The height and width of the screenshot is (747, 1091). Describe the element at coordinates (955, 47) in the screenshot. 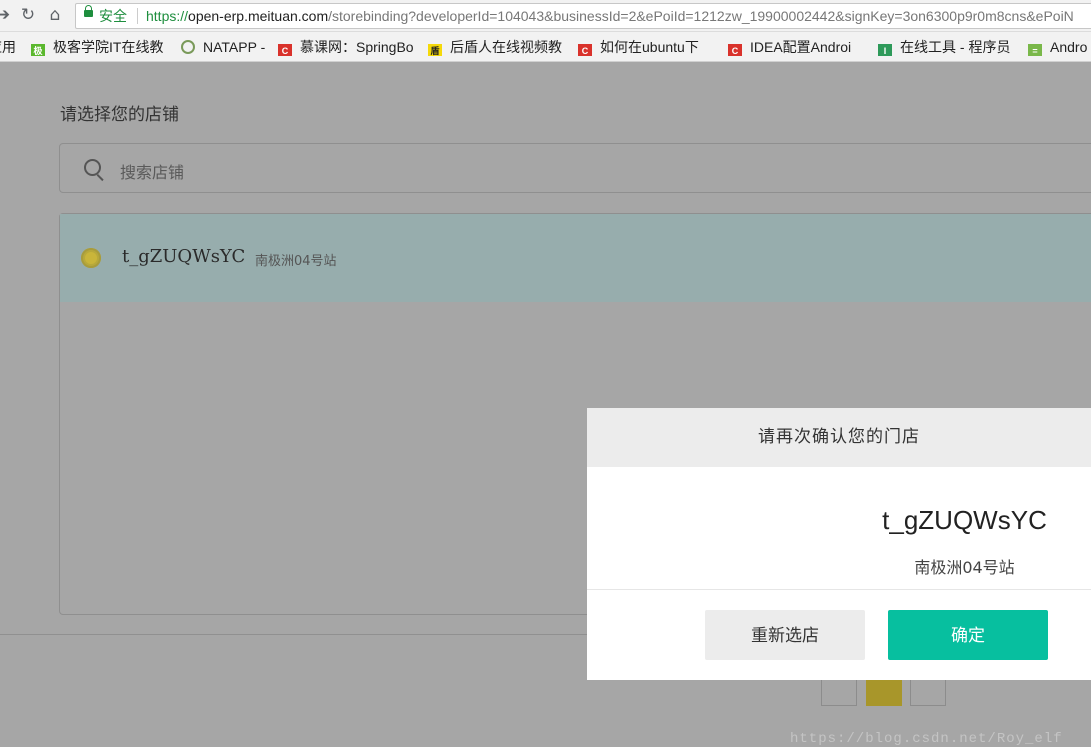

I see `bookmark-label: 在线工具 - 程序员` at that location.